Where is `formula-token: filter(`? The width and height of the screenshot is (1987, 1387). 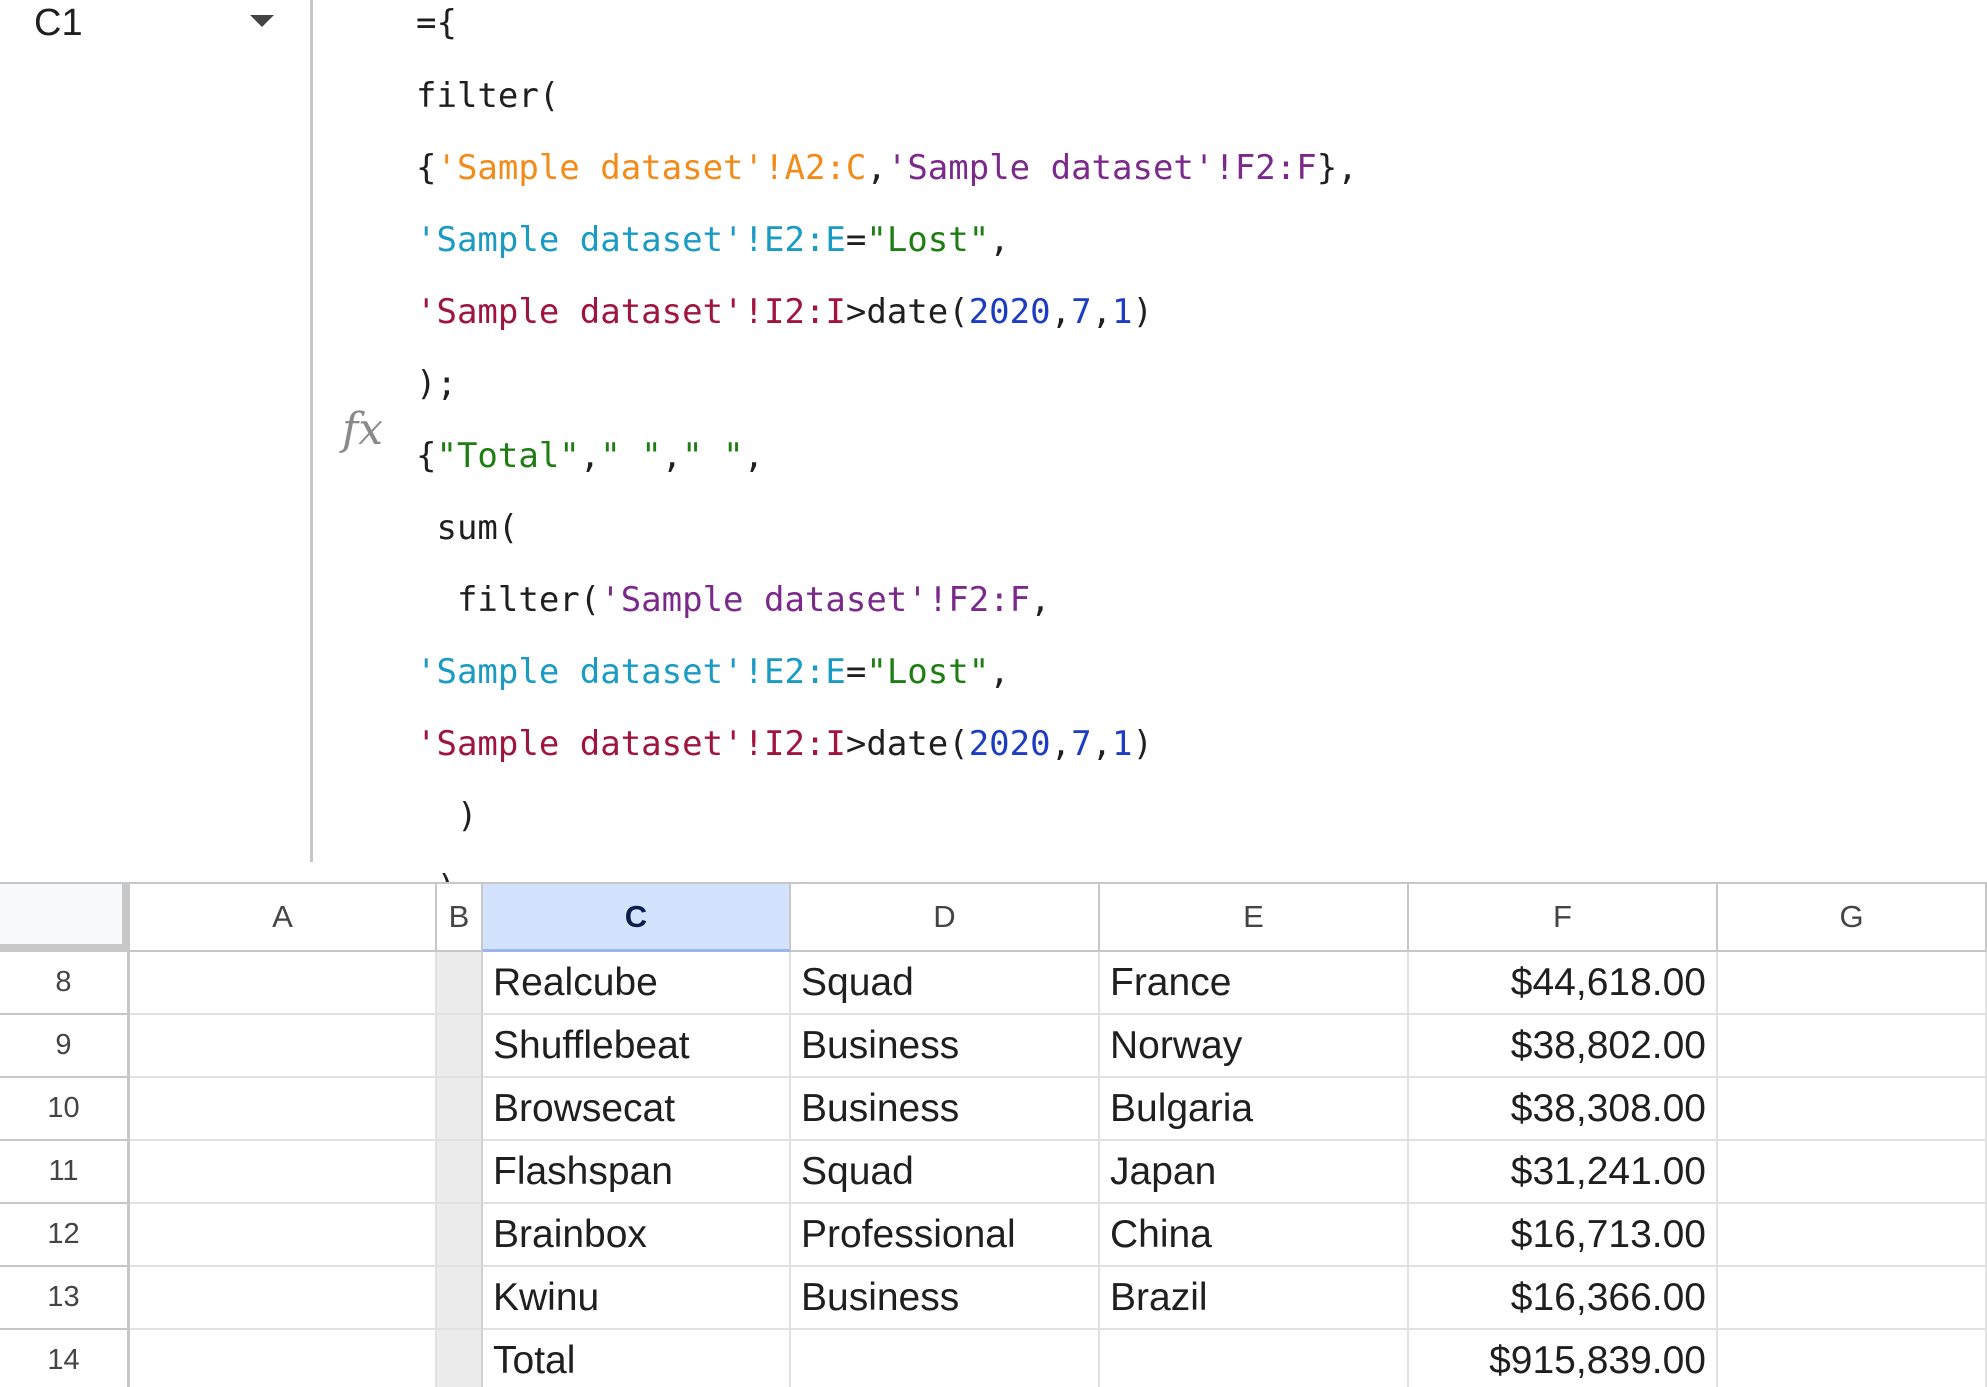
formula-token: filter( is located at coordinates (488, 96).